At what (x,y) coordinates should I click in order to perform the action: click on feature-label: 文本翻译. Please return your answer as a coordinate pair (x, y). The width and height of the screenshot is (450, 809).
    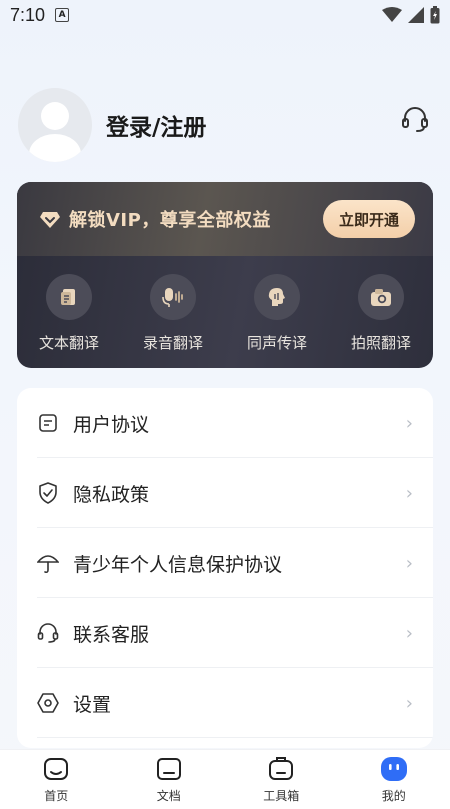
    Looking at the image, I should click on (68, 343).